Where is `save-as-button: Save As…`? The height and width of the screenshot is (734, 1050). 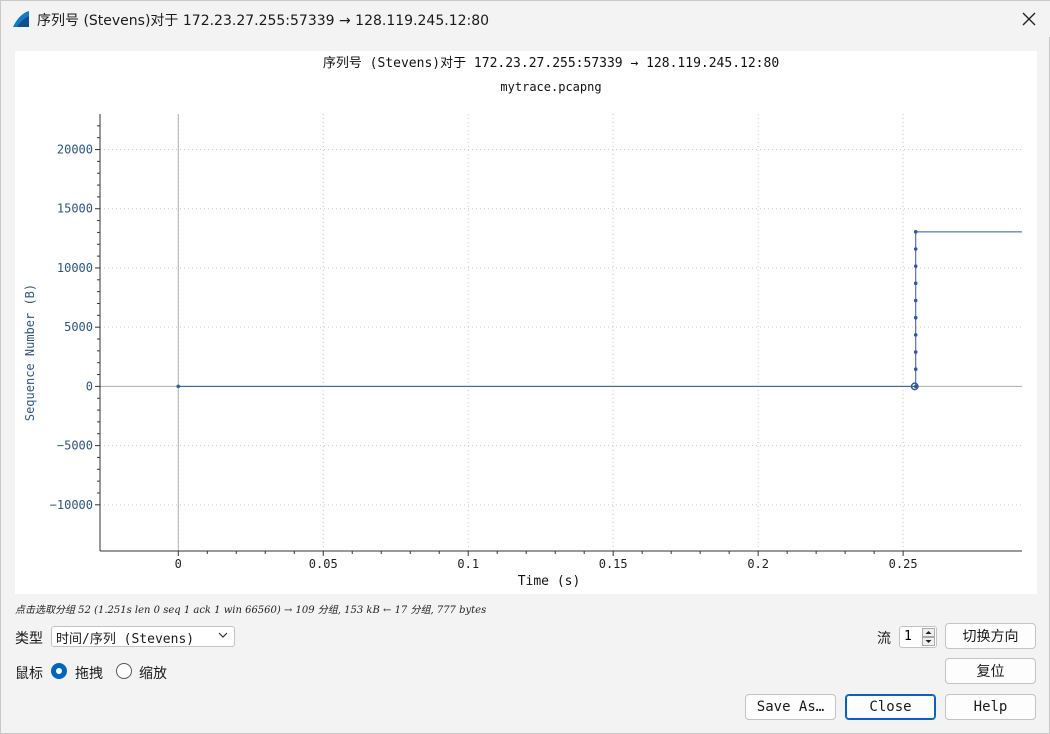 save-as-button: Save As… is located at coordinates (790, 707).